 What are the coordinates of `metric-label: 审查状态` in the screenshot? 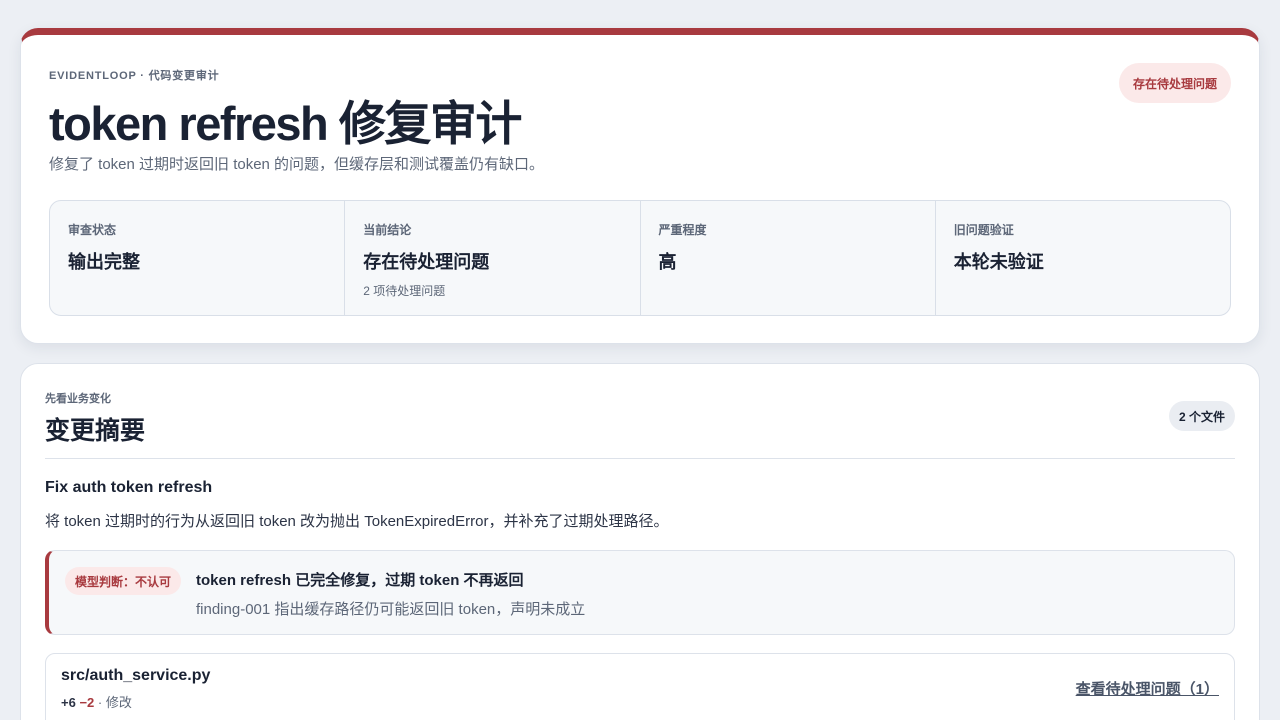 It's located at (92, 230).